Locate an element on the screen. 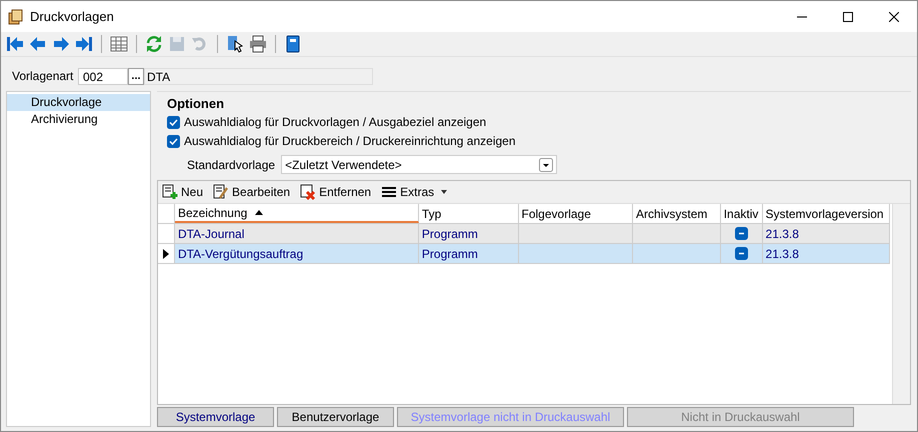 The width and height of the screenshot is (918, 432). legend-item: Benutzervorlage is located at coordinates (335, 417).